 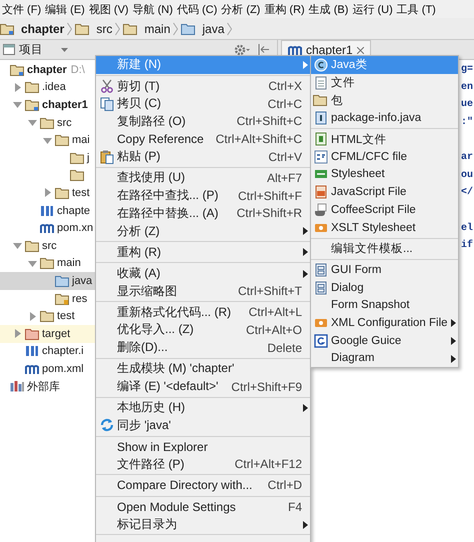 I want to click on code-text: ou, so click(x=467, y=175).